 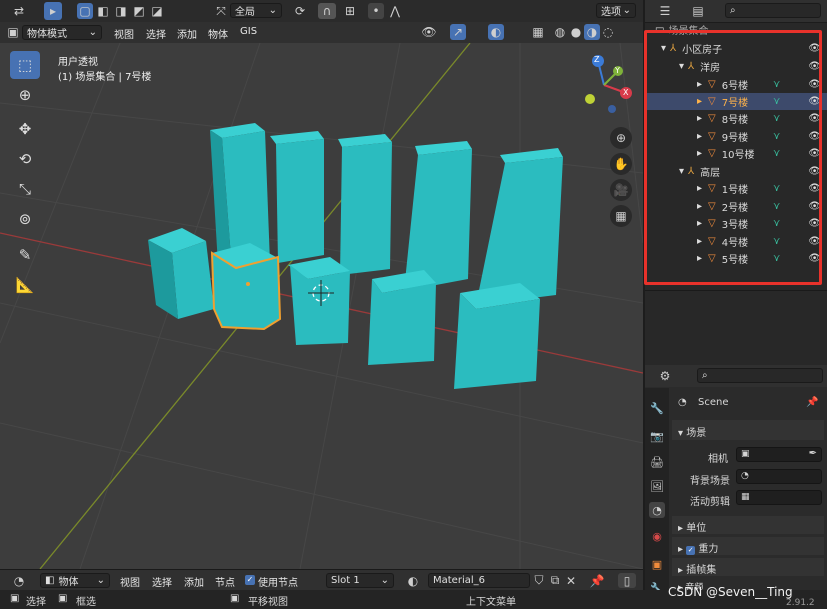 What do you see at coordinates (25, 255) in the screenshot?
I see `annotate-tool-icon: ✎` at bounding box center [25, 255].